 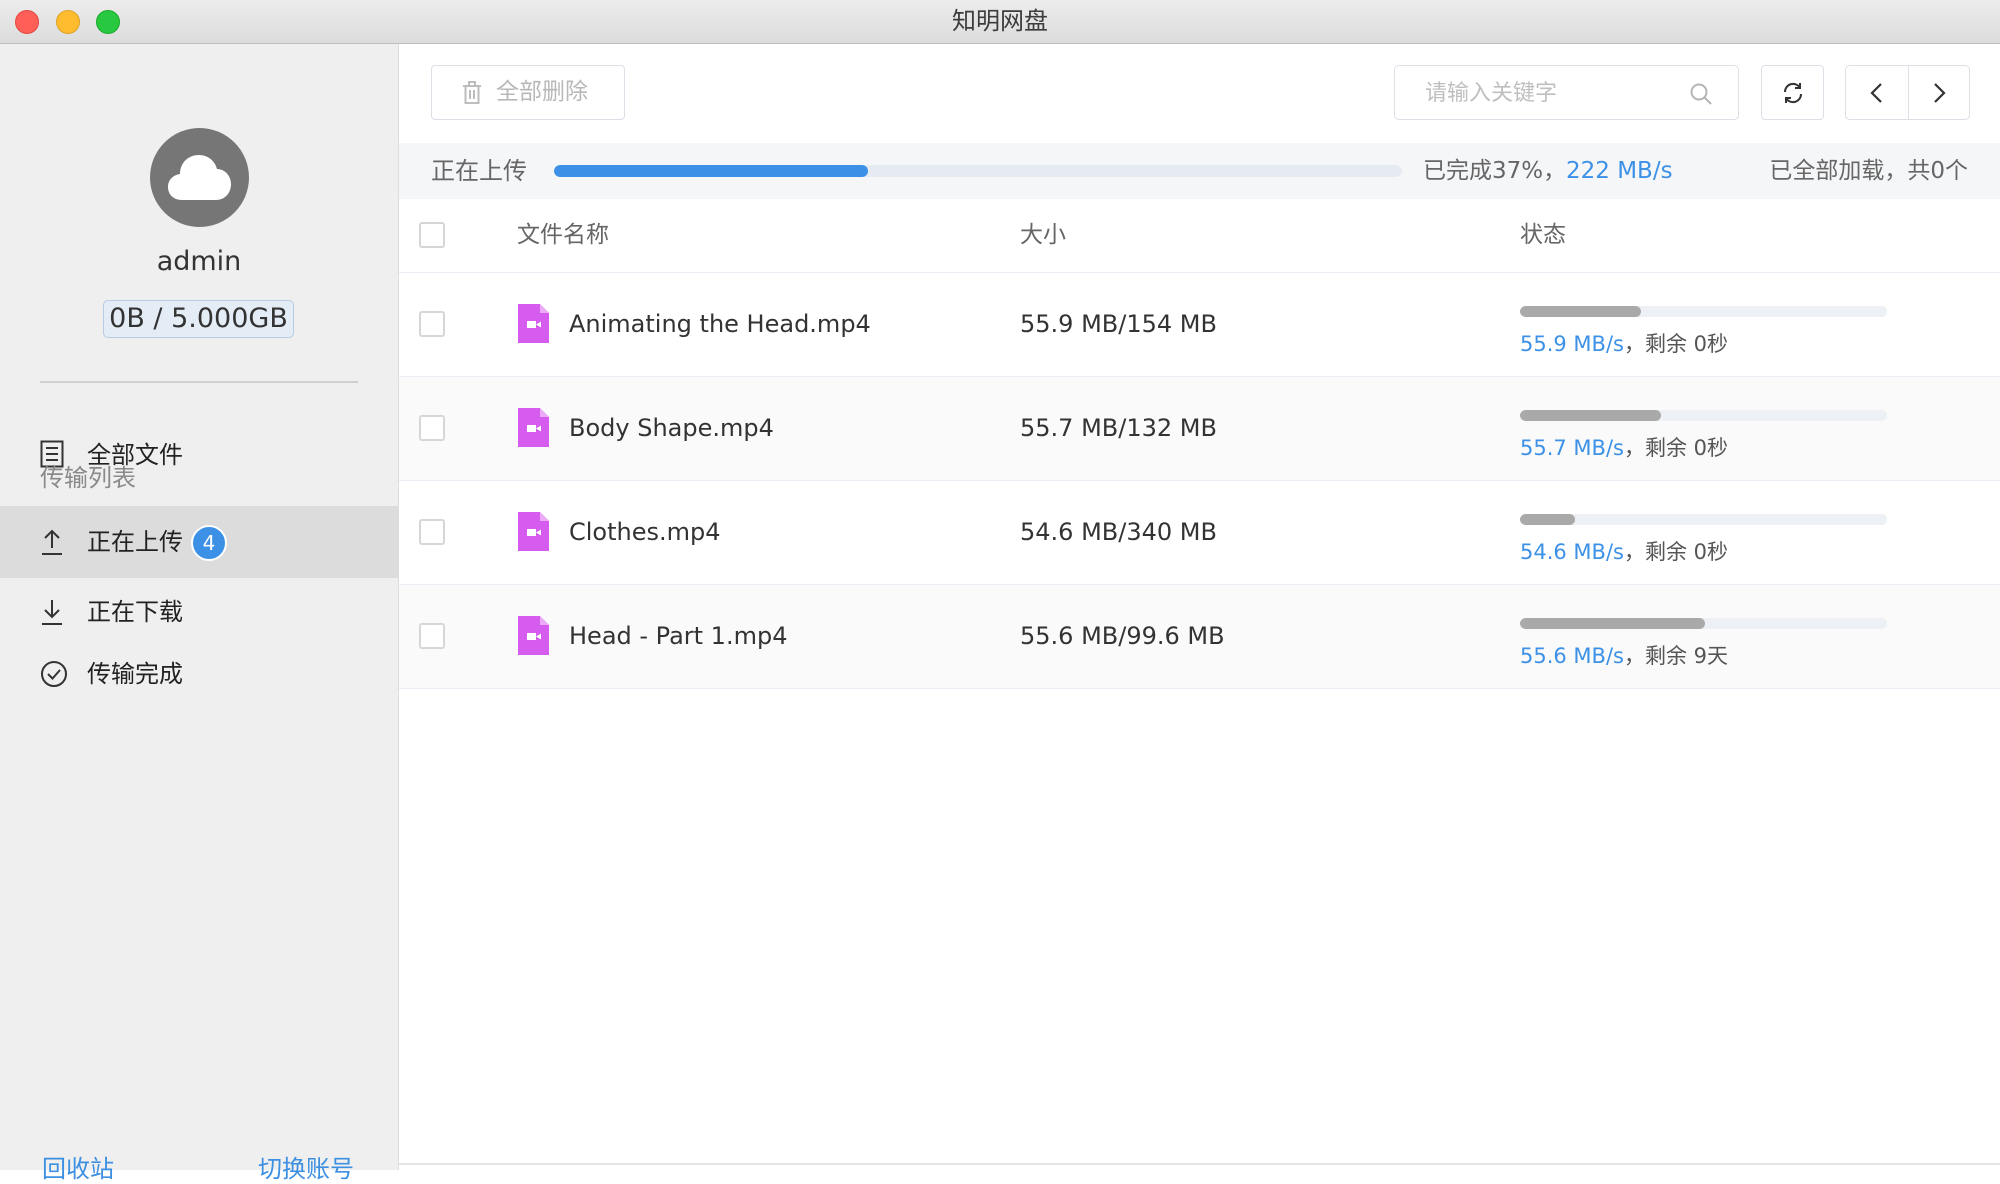 What do you see at coordinates (479, 171) in the screenshot?
I see `upload-summary-label: 正在上传` at bounding box center [479, 171].